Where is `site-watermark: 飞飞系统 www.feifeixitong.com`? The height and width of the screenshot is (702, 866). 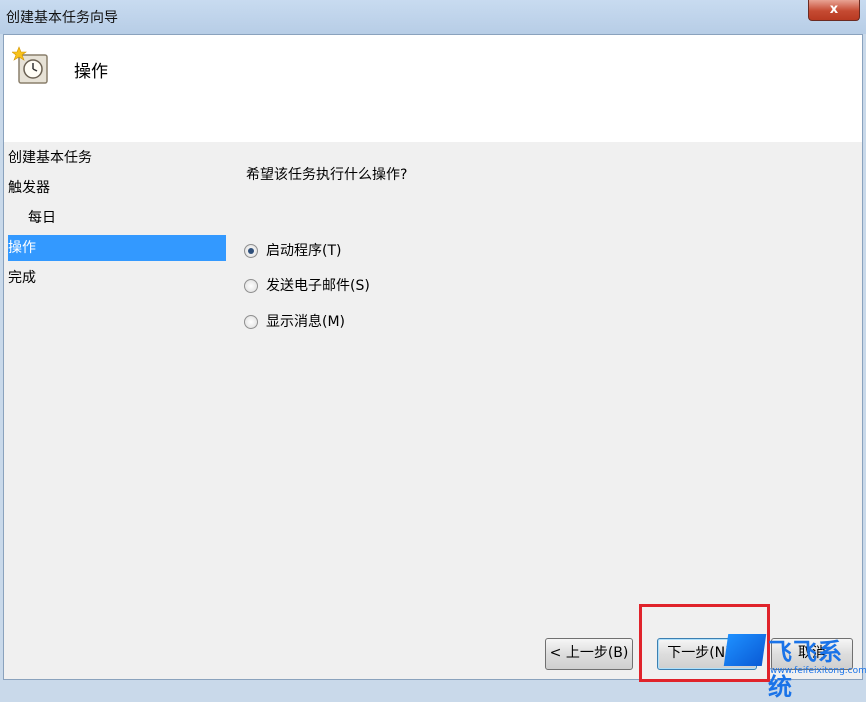 site-watermark: 飞飞系统 www.feifeixitong.com is located at coordinates (794, 664).